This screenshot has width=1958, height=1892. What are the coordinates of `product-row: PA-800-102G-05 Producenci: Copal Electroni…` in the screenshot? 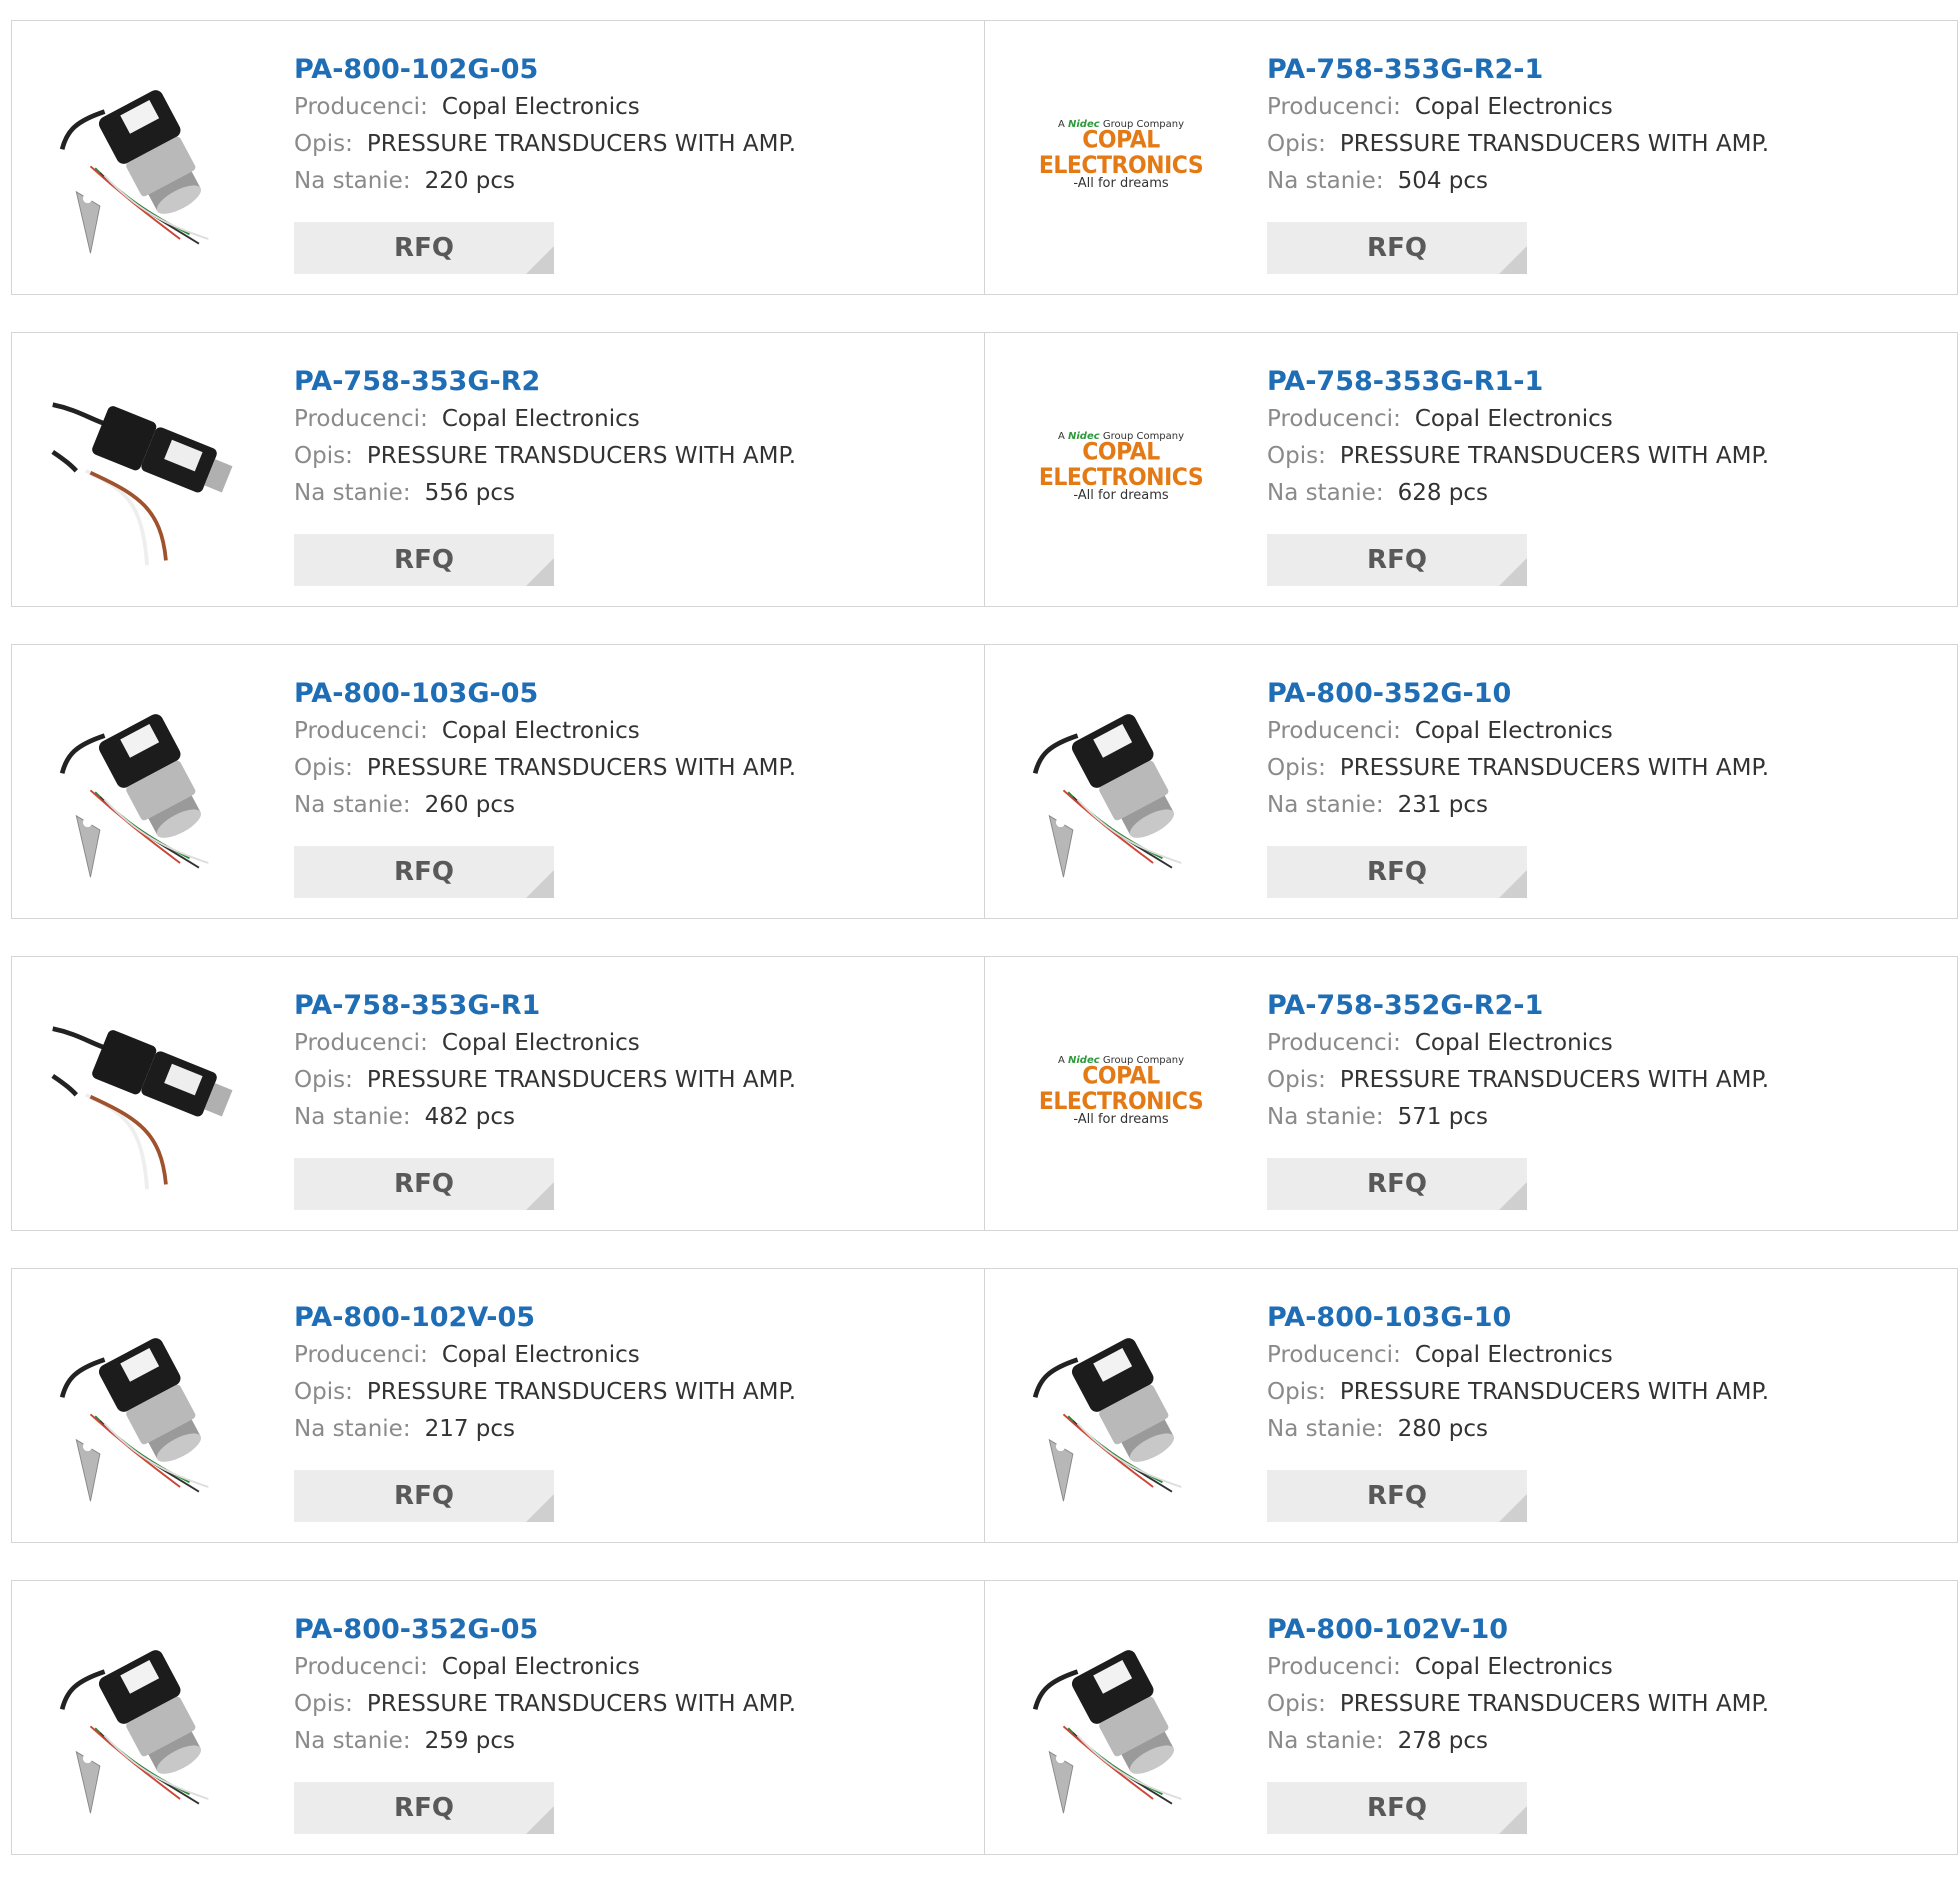 It's located at (984, 157).